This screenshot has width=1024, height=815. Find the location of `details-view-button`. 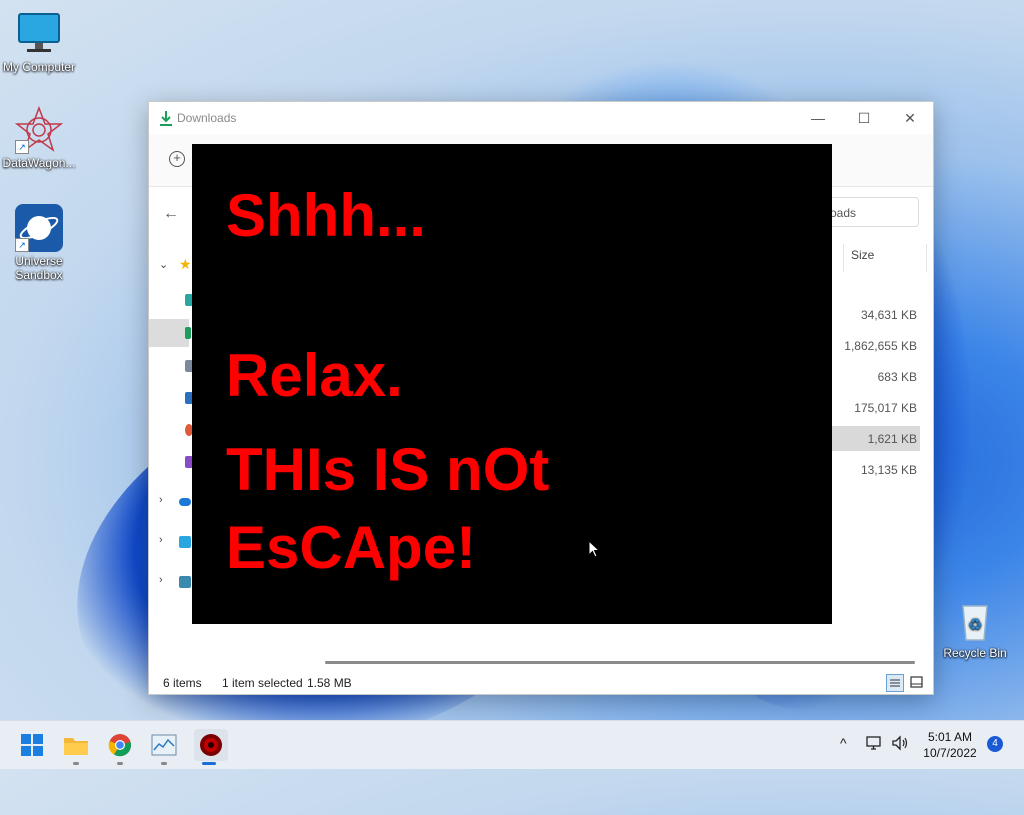

details-view-button is located at coordinates (895, 683).